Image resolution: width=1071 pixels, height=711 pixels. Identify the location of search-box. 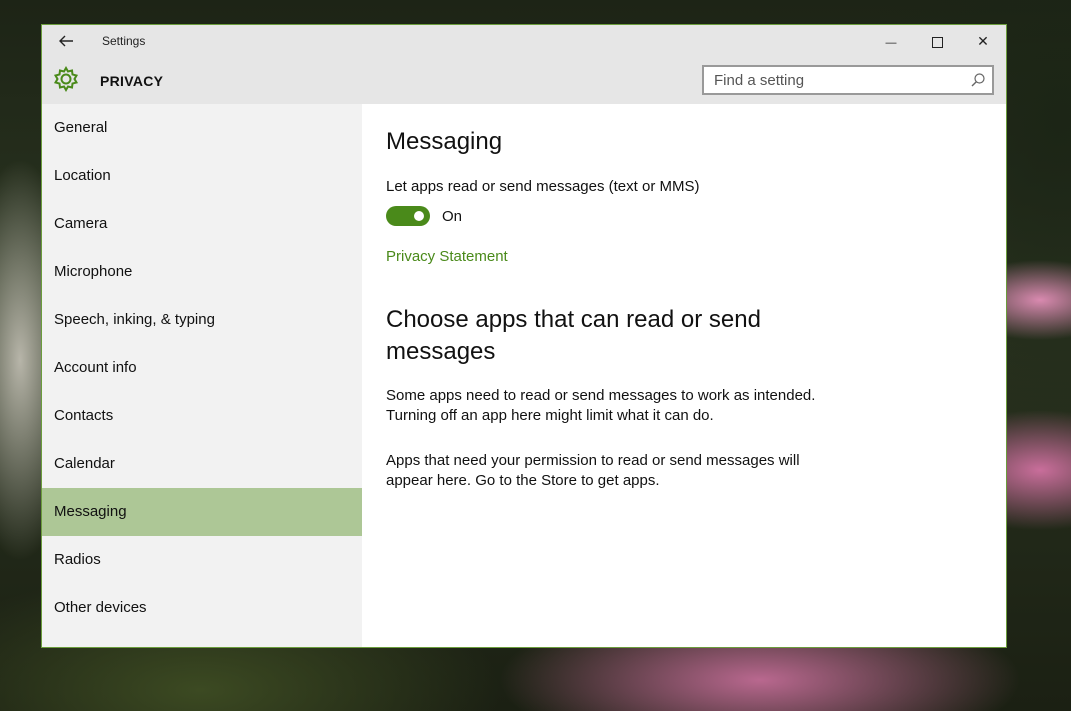
(848, 80).